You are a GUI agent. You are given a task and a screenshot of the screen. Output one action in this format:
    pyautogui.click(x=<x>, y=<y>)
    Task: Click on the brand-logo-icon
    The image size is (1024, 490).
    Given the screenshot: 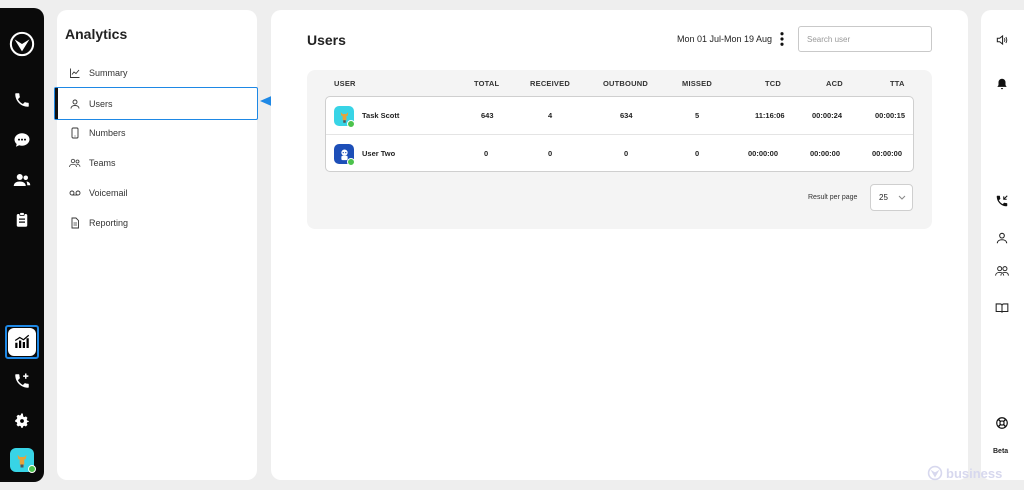 What is the action you would take?
    pyautogui.click(x=935, y=473)
    